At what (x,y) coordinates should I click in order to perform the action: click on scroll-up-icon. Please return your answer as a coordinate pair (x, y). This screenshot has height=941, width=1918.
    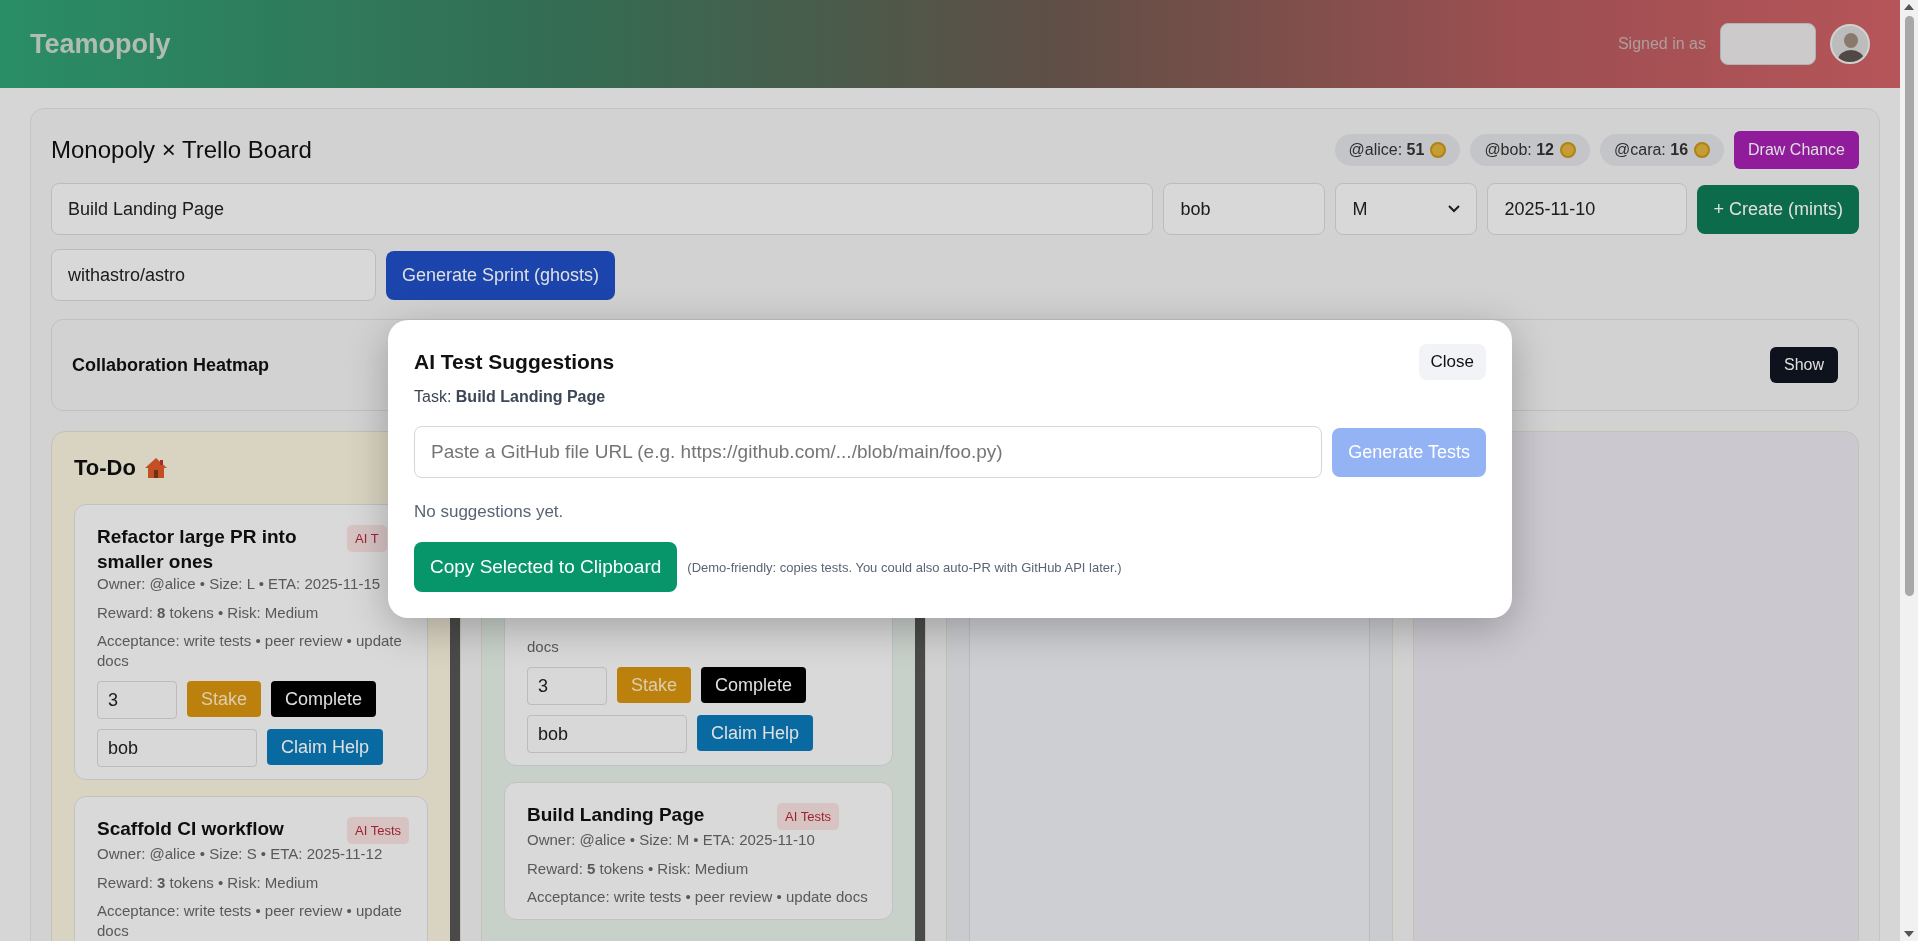
    Looking at the image, I should click on (1909, 7).